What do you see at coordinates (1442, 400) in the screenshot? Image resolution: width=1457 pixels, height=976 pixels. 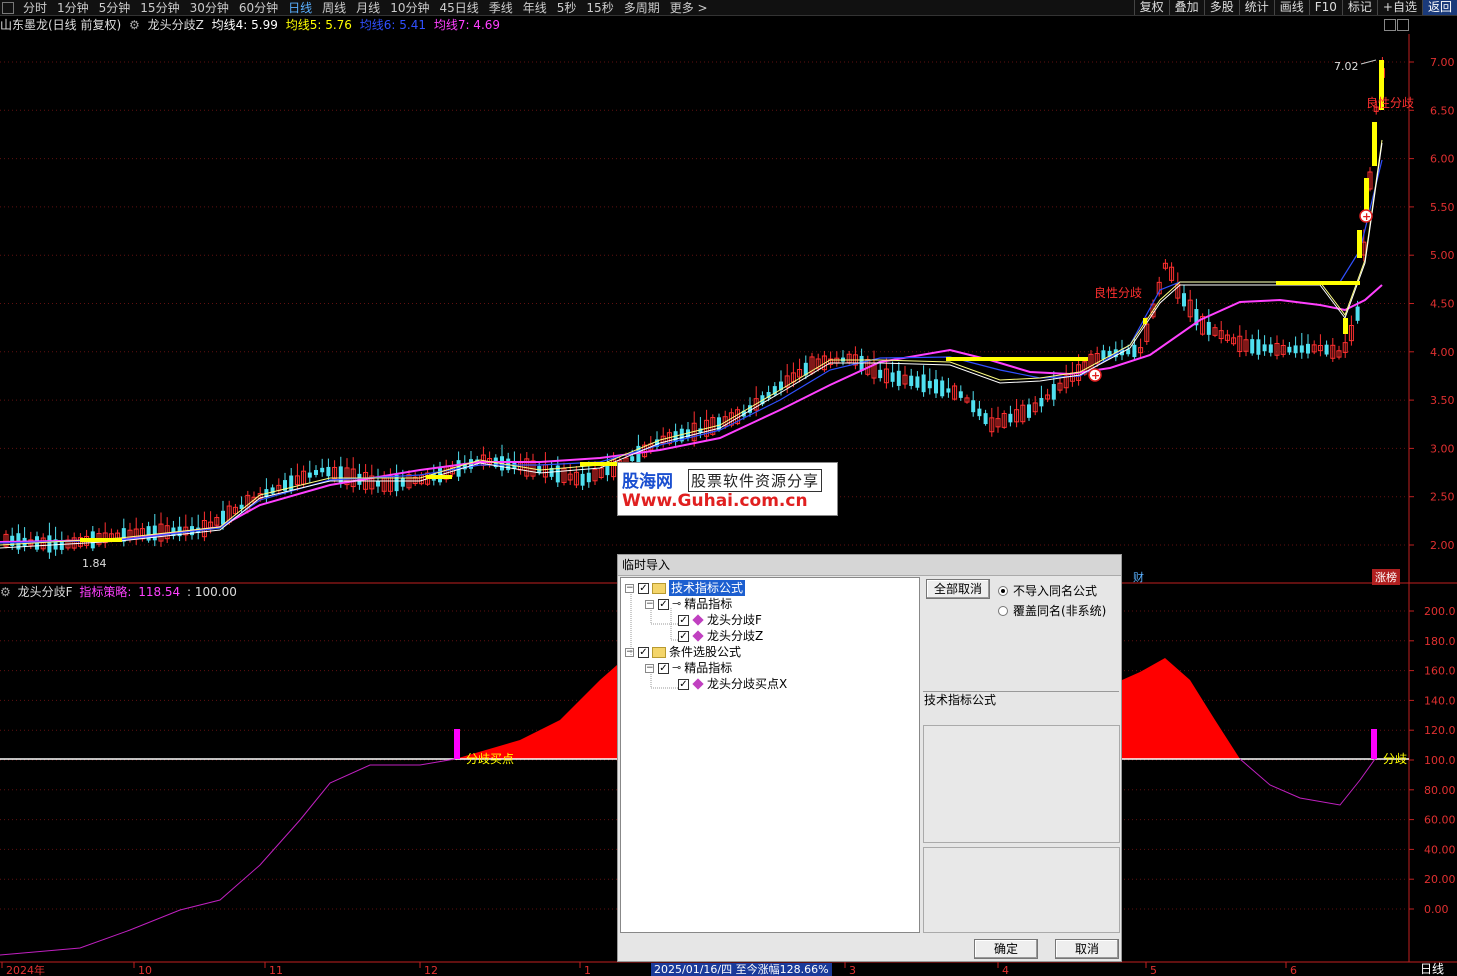 I see `price-tick-label: 3.50` at bounding box center [1442, 400].